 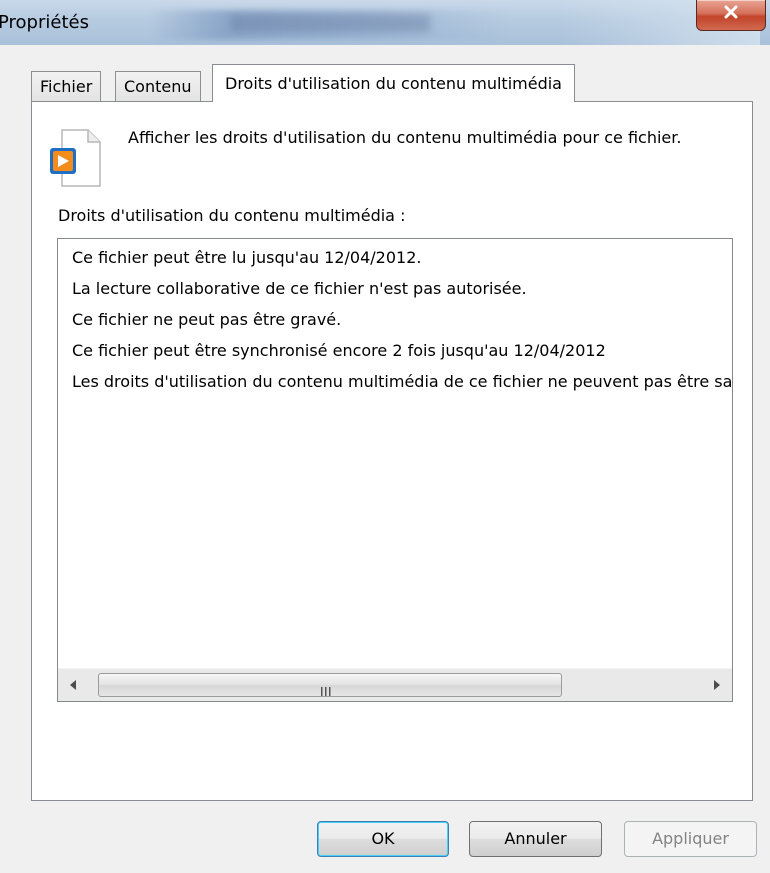 I want to click on scroll-right-button, so click(x=717, y=685).